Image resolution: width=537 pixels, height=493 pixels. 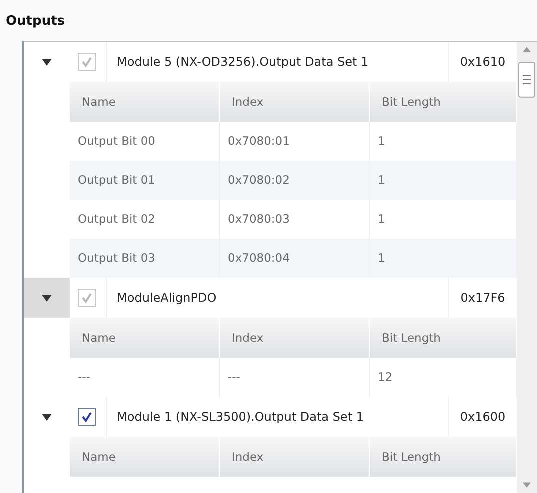 What do you see at coordinates (295, 457) in the screenshot?
I see `column-heading: Index` at bounding box center [295, 457].